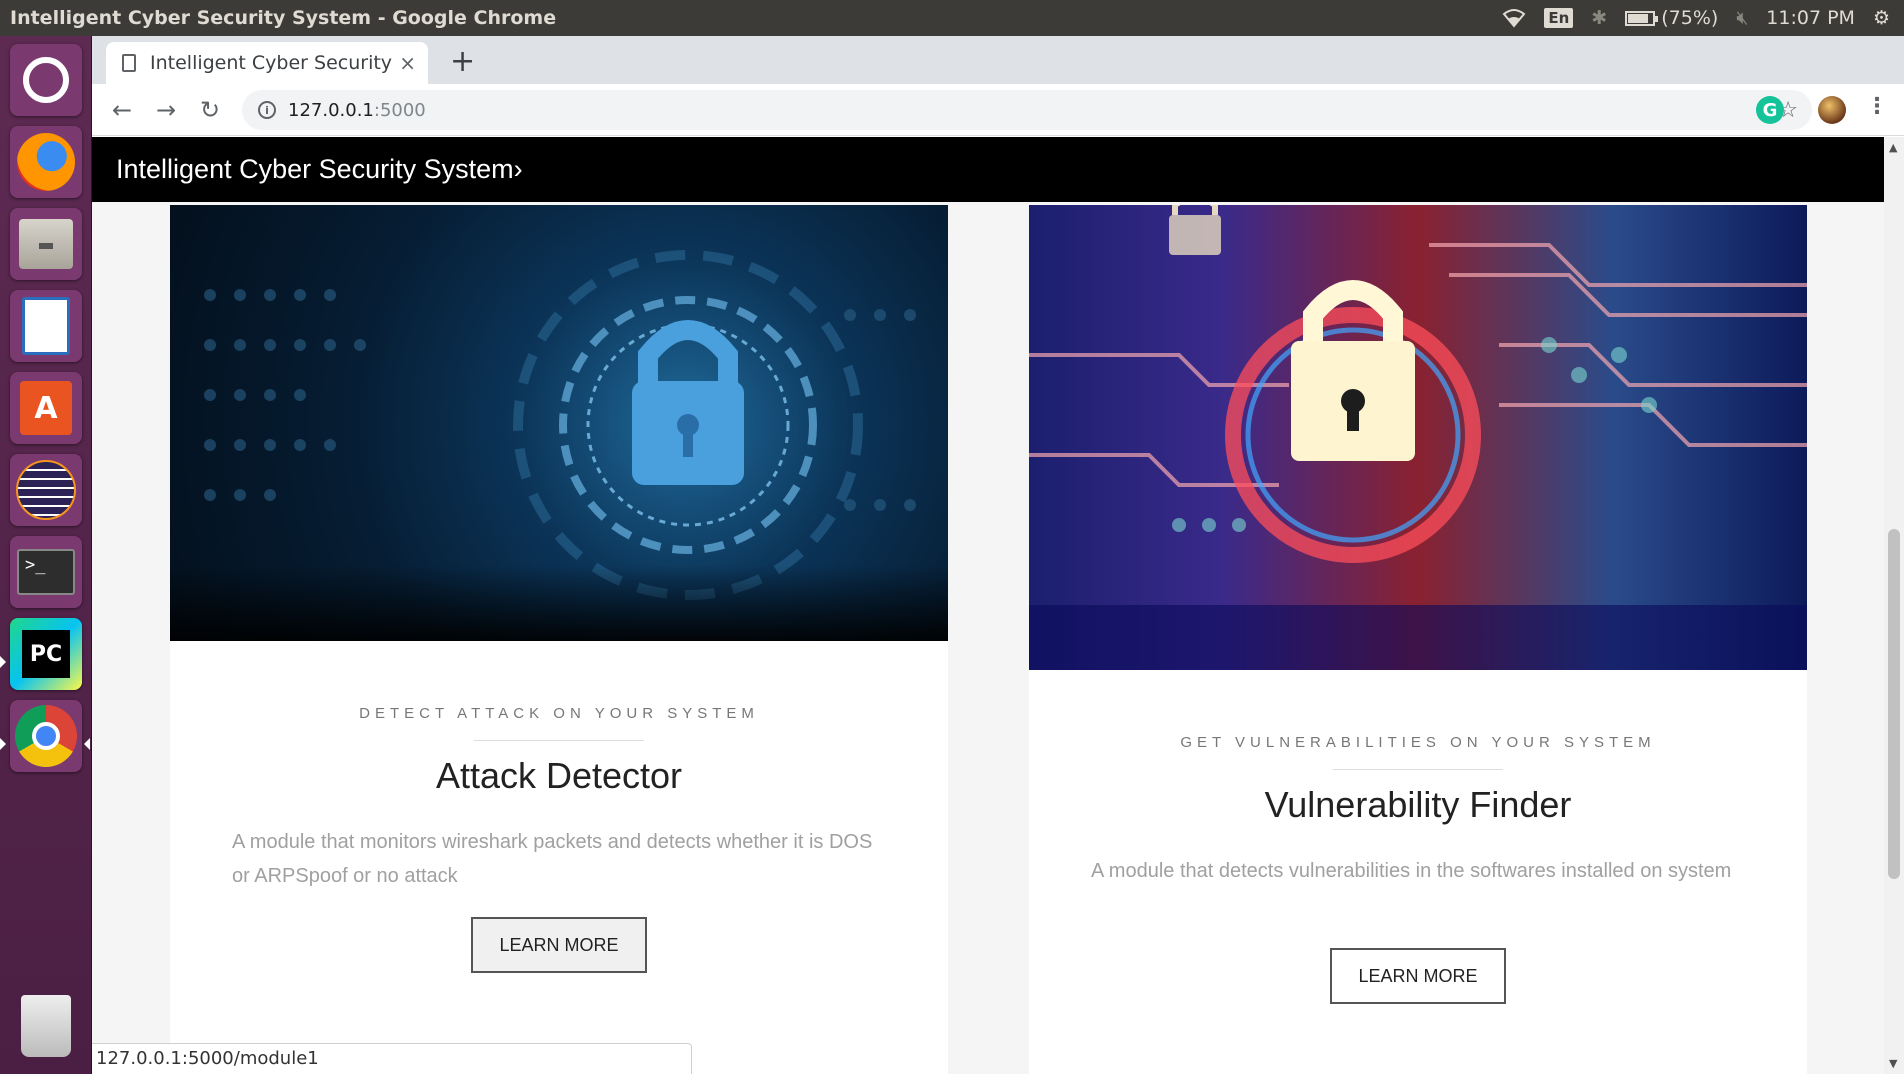  I want to click on firefox-icon, so click(46, 162).